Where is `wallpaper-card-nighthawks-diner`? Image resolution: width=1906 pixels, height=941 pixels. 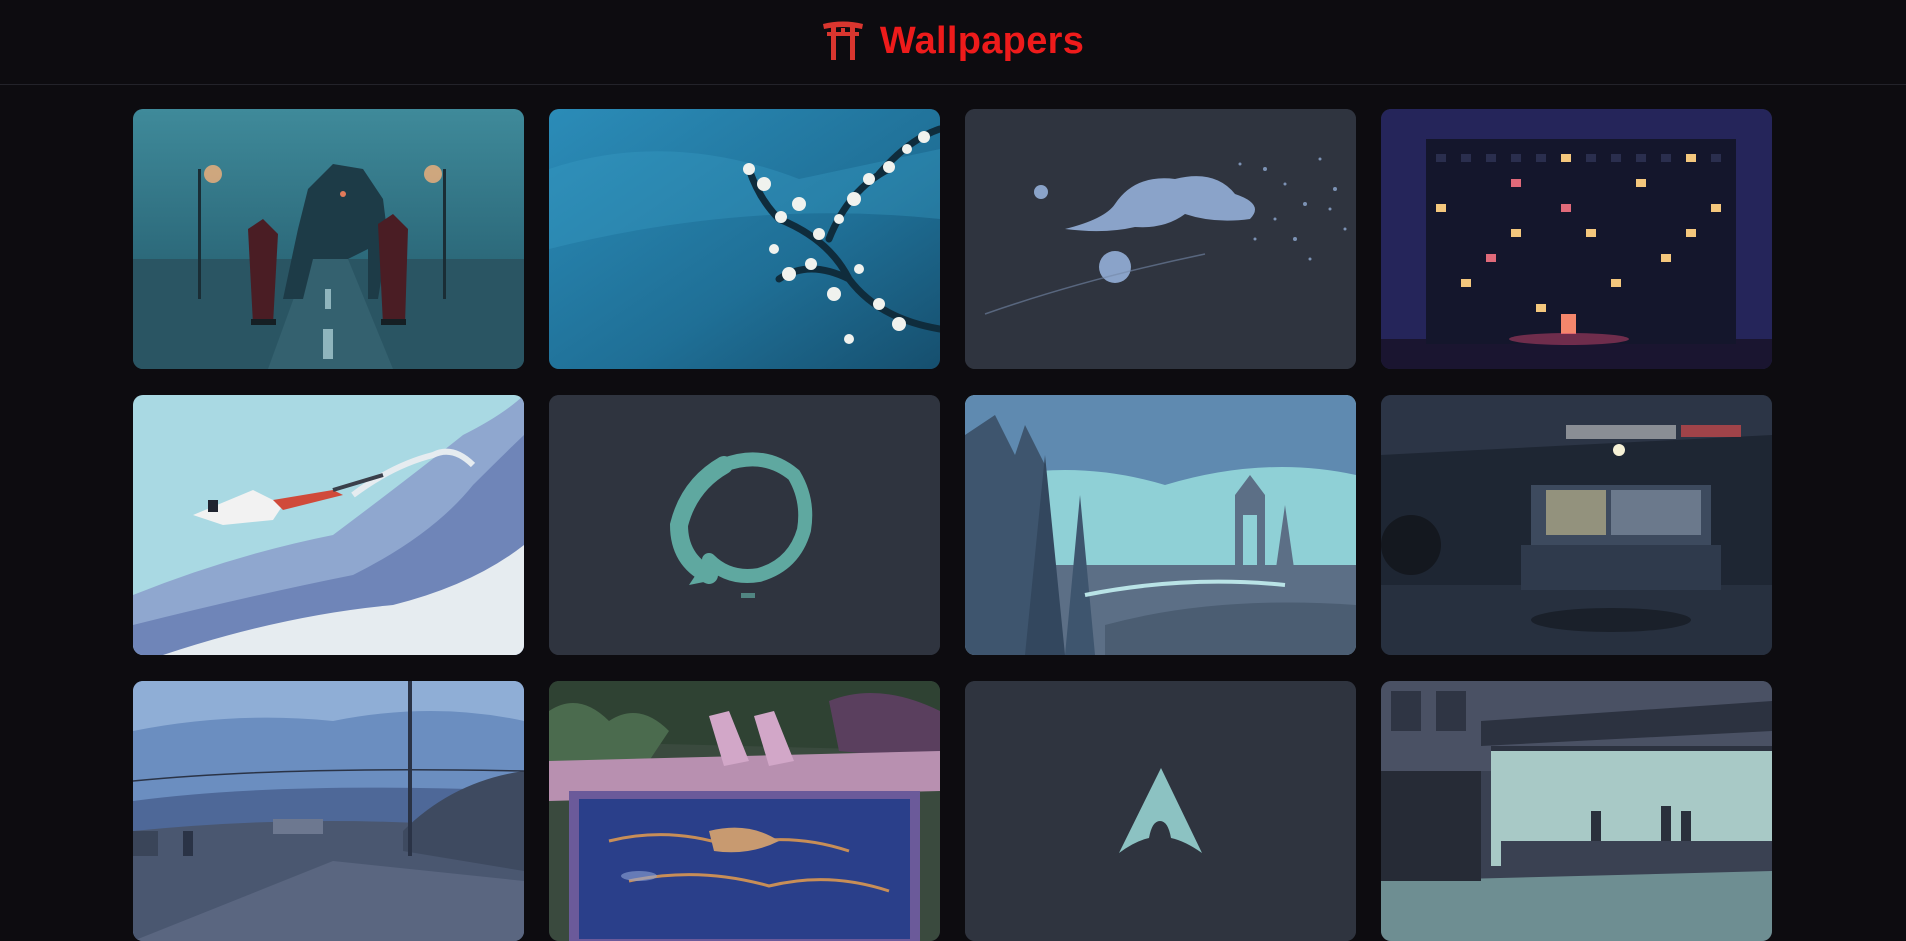
wallpaper-card-nighthawks-diner is located at coordinates (1576, 811).